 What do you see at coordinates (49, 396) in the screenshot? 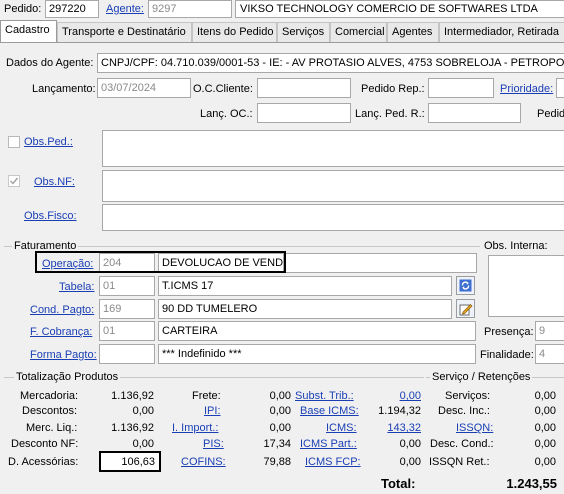
I see `mercadoria-label: Mercadoria:` at bounding box center [49, 396].